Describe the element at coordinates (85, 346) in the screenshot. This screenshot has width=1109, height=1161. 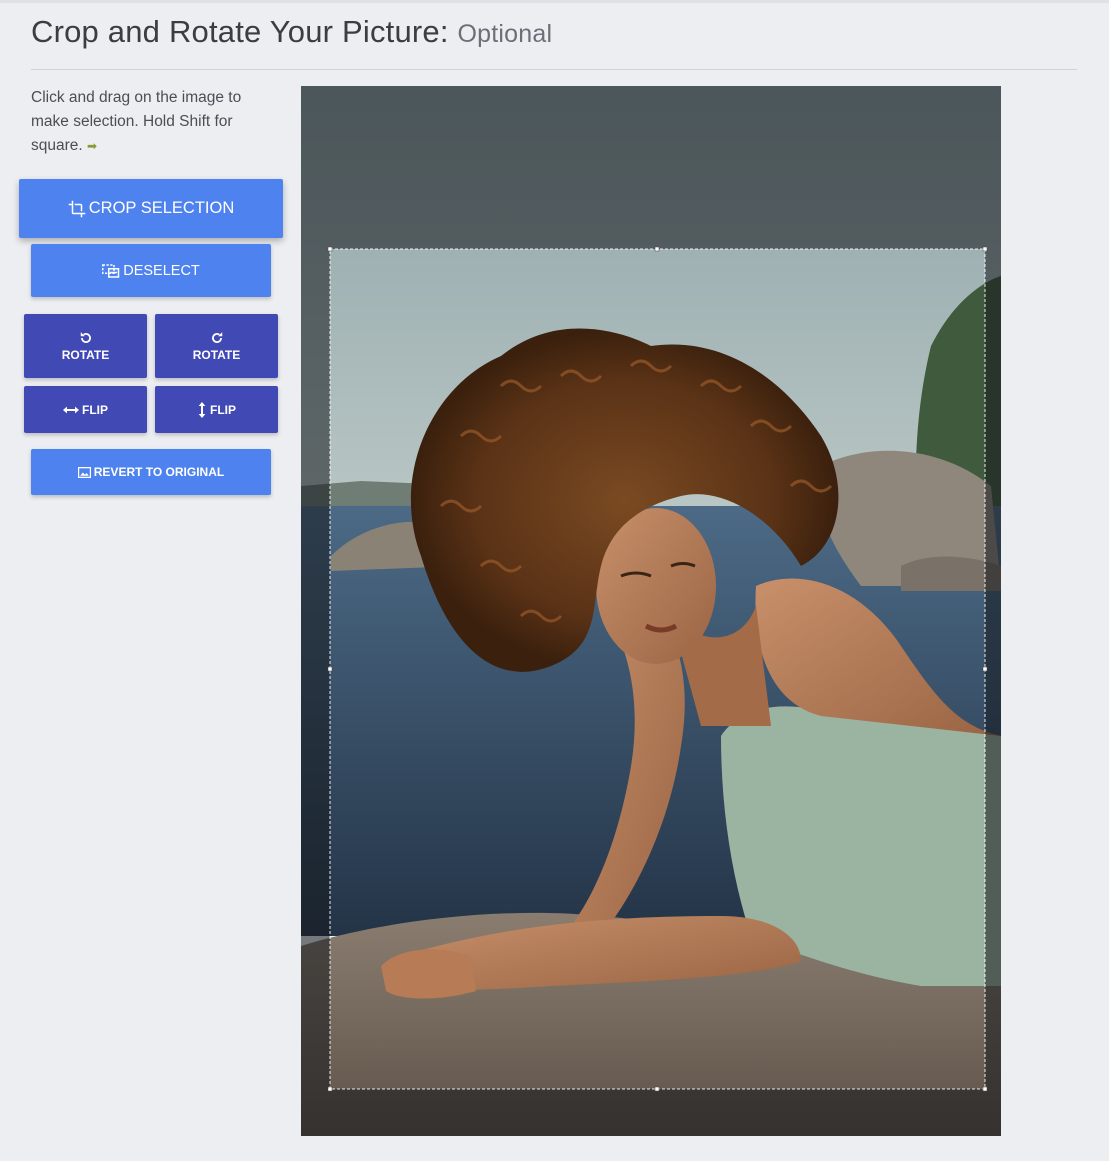
I see `rotate-left-button: ROTATE` at that location.